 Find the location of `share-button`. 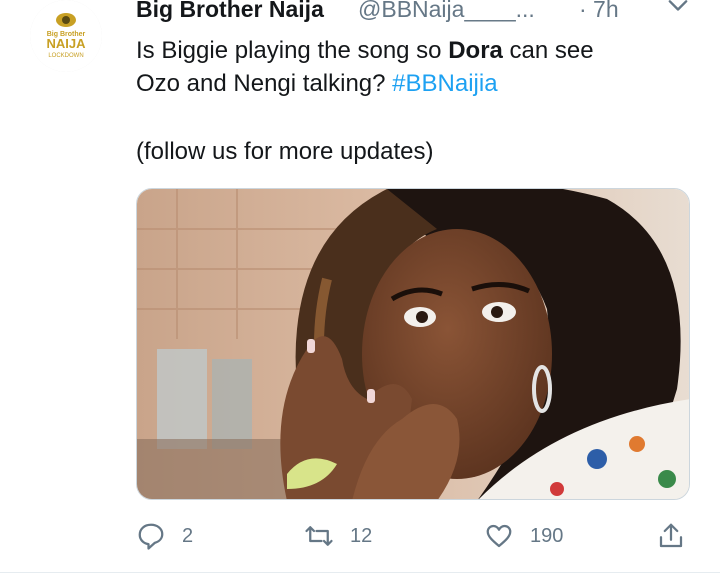

share-button is located at coordinates (671, 536).